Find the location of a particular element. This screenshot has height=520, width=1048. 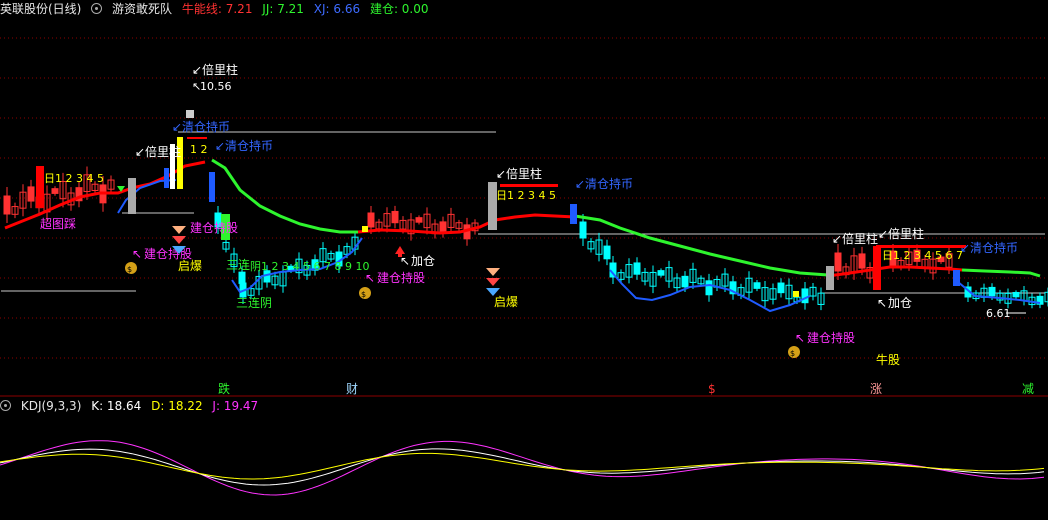

kdj-lines is located at coordinates (522, 468).